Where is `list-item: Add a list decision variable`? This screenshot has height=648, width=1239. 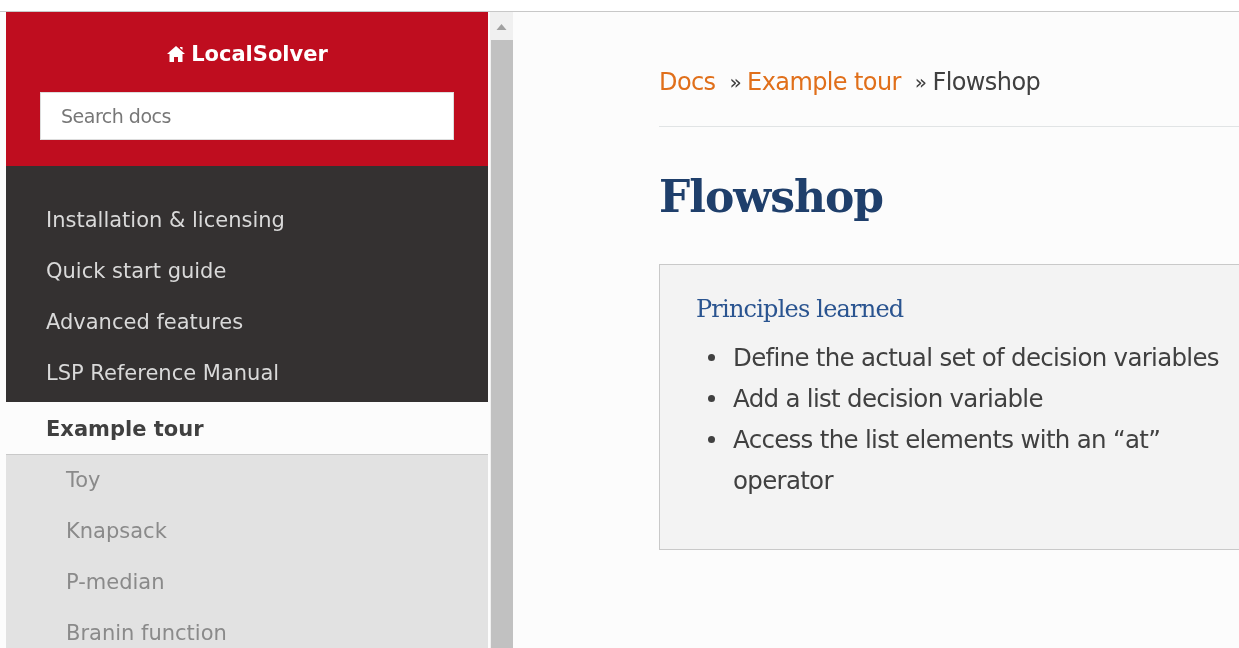 list-item: Add a list decision variable is located at coordinates (888, 399).